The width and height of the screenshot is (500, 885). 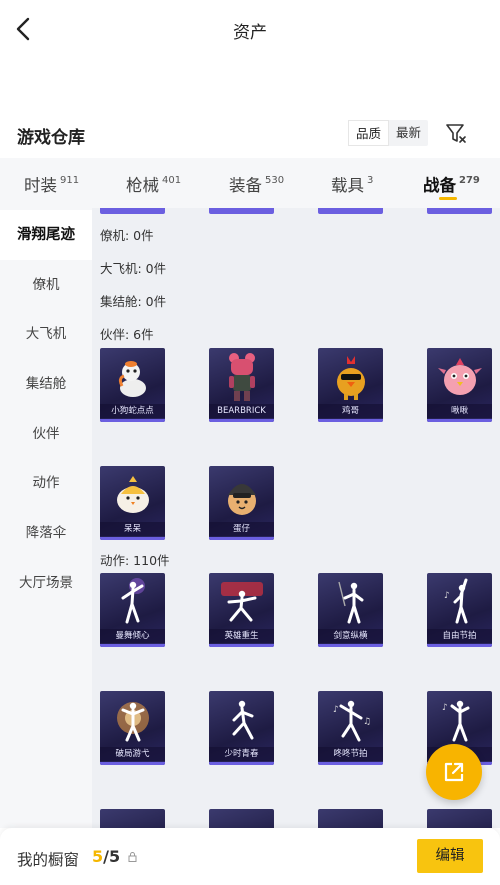 What do you see at coordinates (451, 184) in the screenshot?
I see `tab-battle-gear: 战备 279` at bounding box center [451, 184].